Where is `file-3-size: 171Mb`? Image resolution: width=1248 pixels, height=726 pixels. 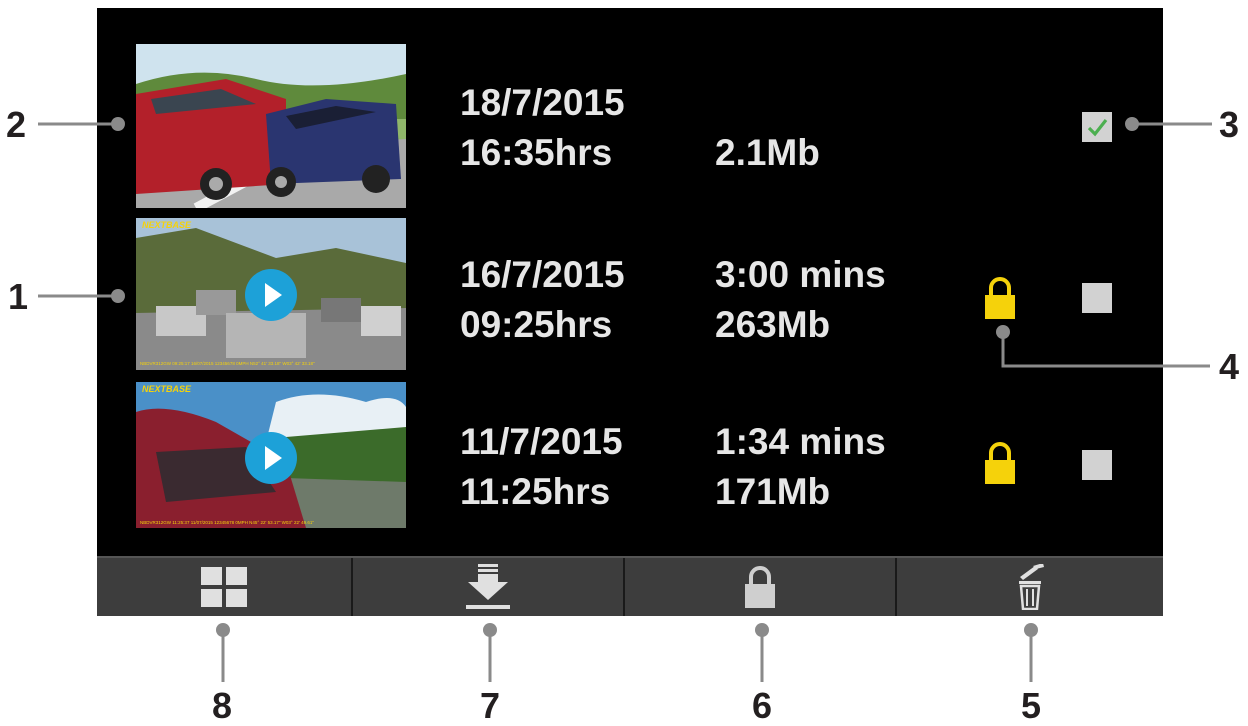
file-3-size: 171Mb is located at coordinates (773, 491).